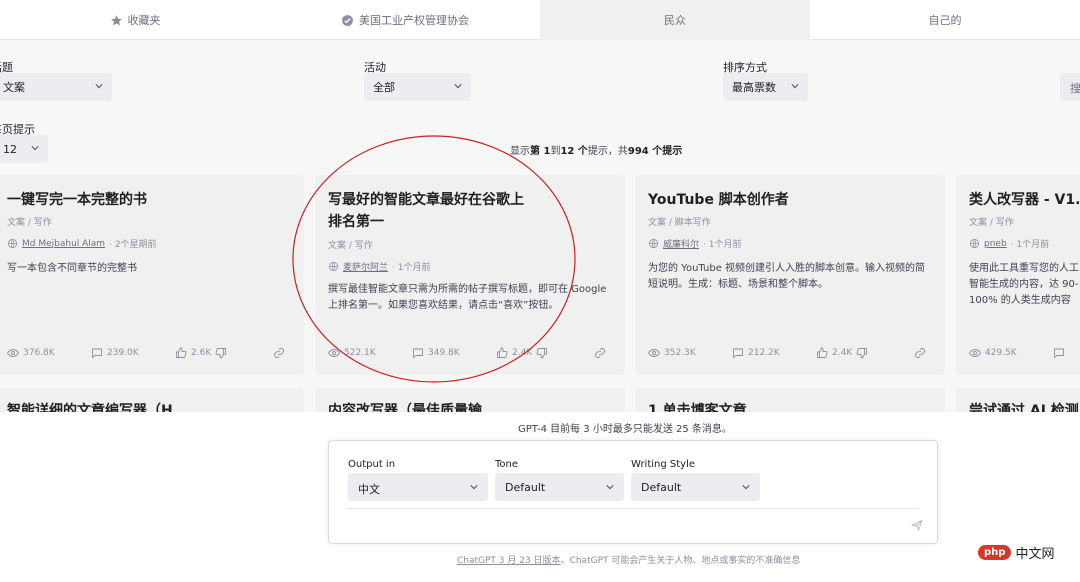 This screenshot has width=1080, height=582. I want to click on comments-stat: 349.8K, so click(436, 353).